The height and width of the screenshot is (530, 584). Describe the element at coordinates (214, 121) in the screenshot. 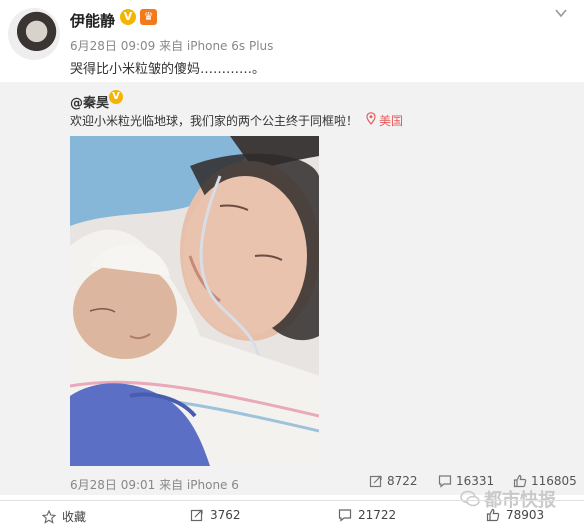

I see `repost-text: 欢迎小米粒光临地球，我们家的两个公主终于同框啦！` at that location.